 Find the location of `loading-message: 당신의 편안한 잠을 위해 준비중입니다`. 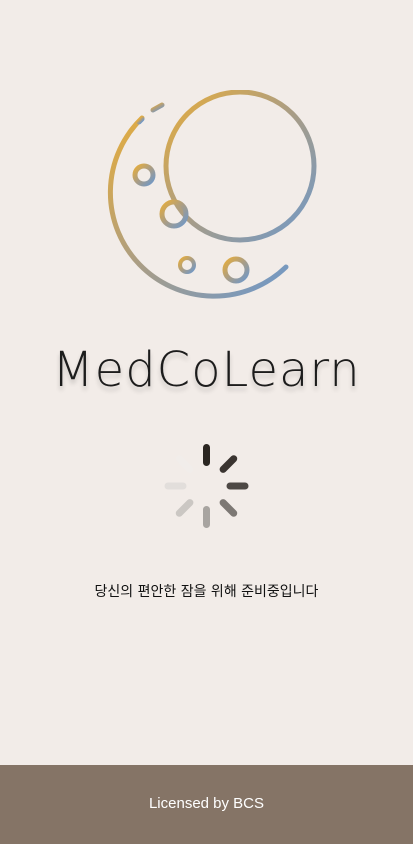

loading-message: 당신의 편안한 잠을 위해 준비중입니다 is located at coordinates (206, 592).